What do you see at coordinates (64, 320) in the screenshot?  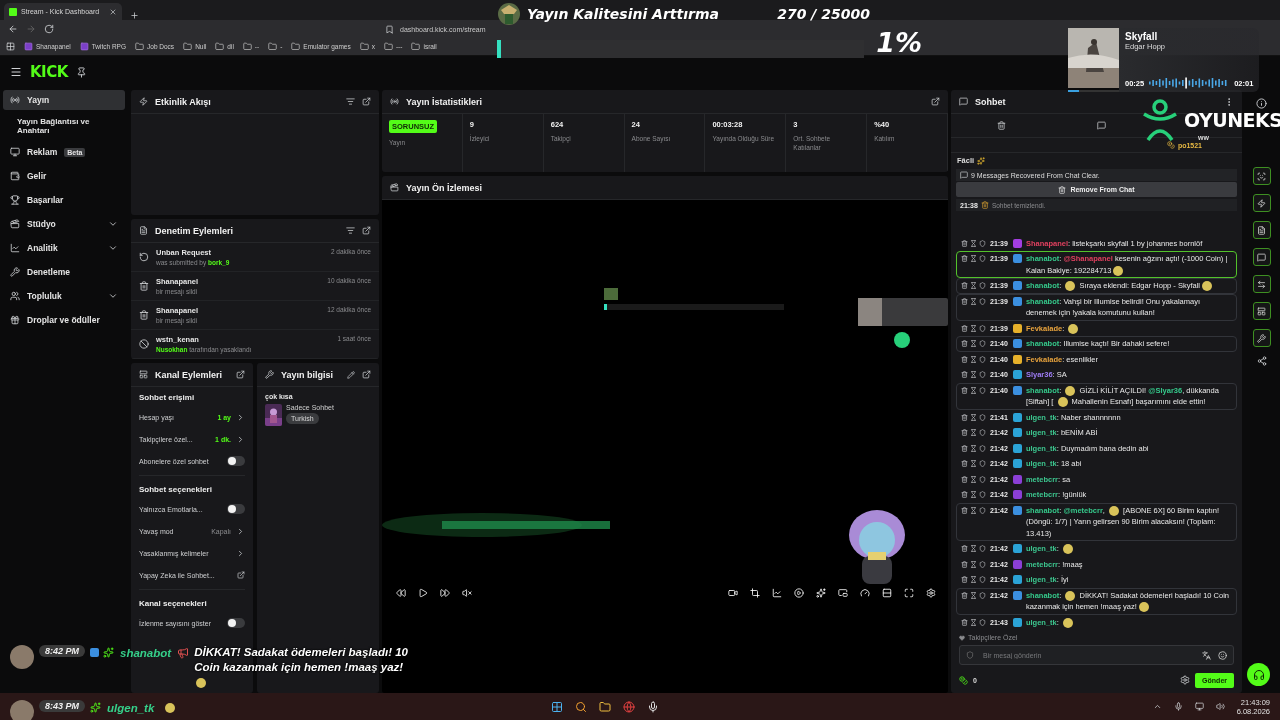 I see `sidebar-item: Droplar ve ödüller` at bounding box center [64, 320].